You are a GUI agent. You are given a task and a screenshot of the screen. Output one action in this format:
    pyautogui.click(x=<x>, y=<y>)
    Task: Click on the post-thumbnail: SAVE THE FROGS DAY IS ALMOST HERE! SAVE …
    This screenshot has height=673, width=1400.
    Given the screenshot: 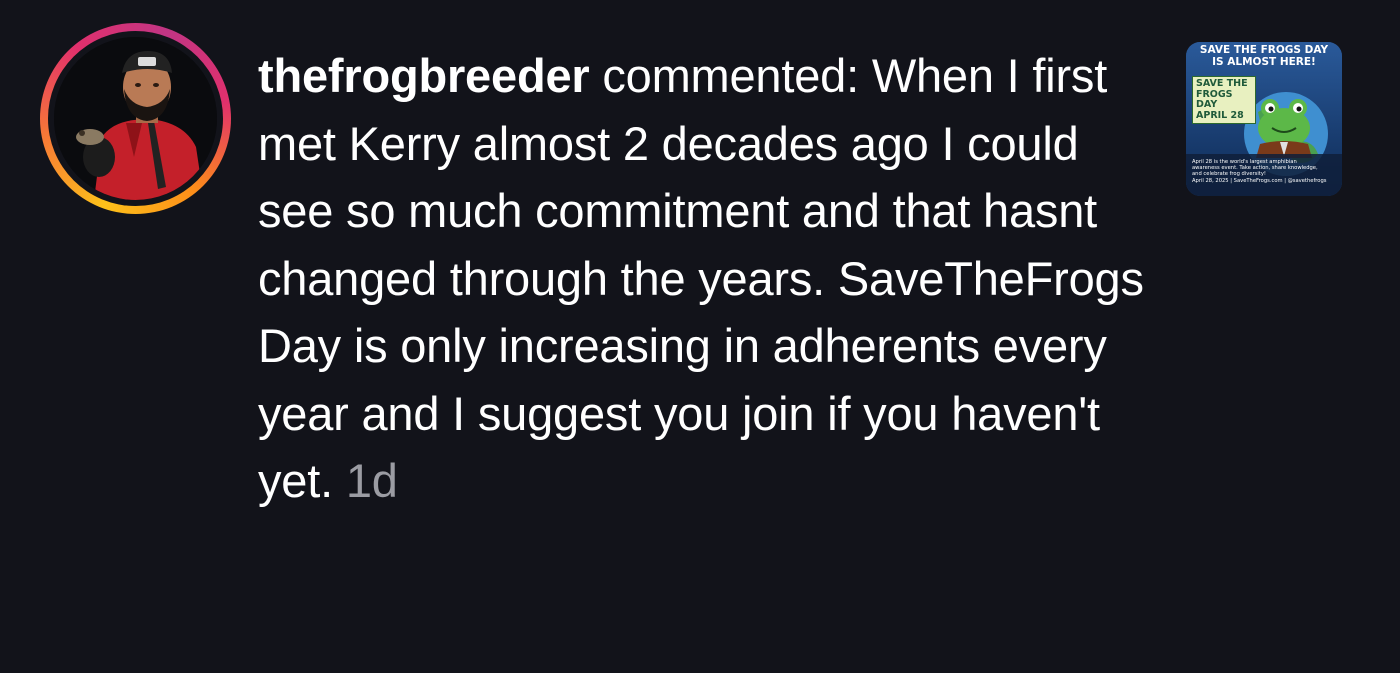 What is the action you would take?
    pyautogui.click(x=1264, y=119)
    